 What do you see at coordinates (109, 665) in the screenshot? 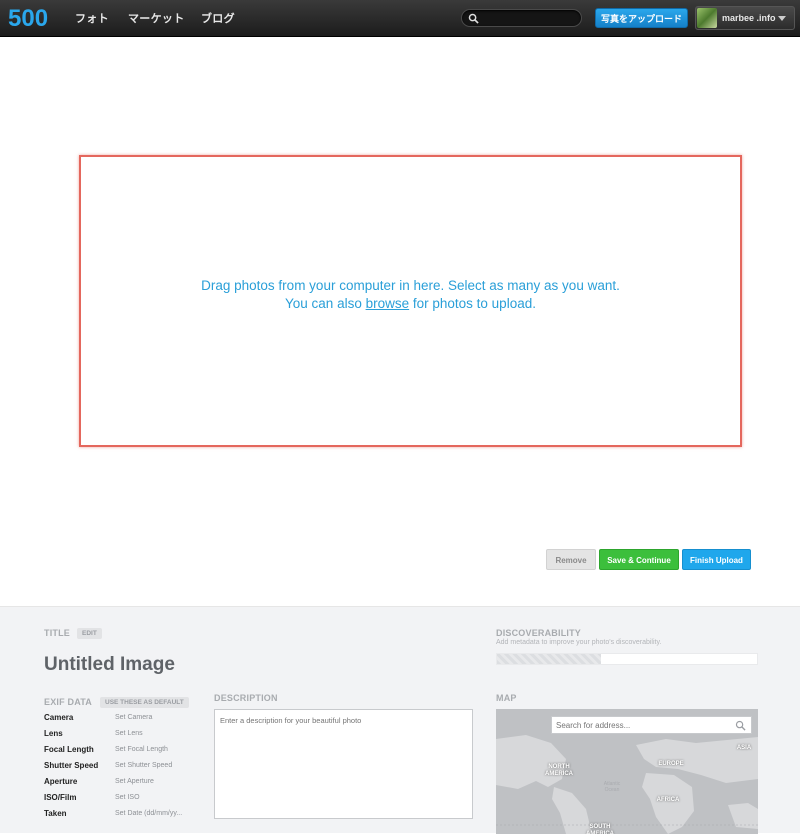
I see `photo-title: Untitled Image` at bounding box center [109, 665].